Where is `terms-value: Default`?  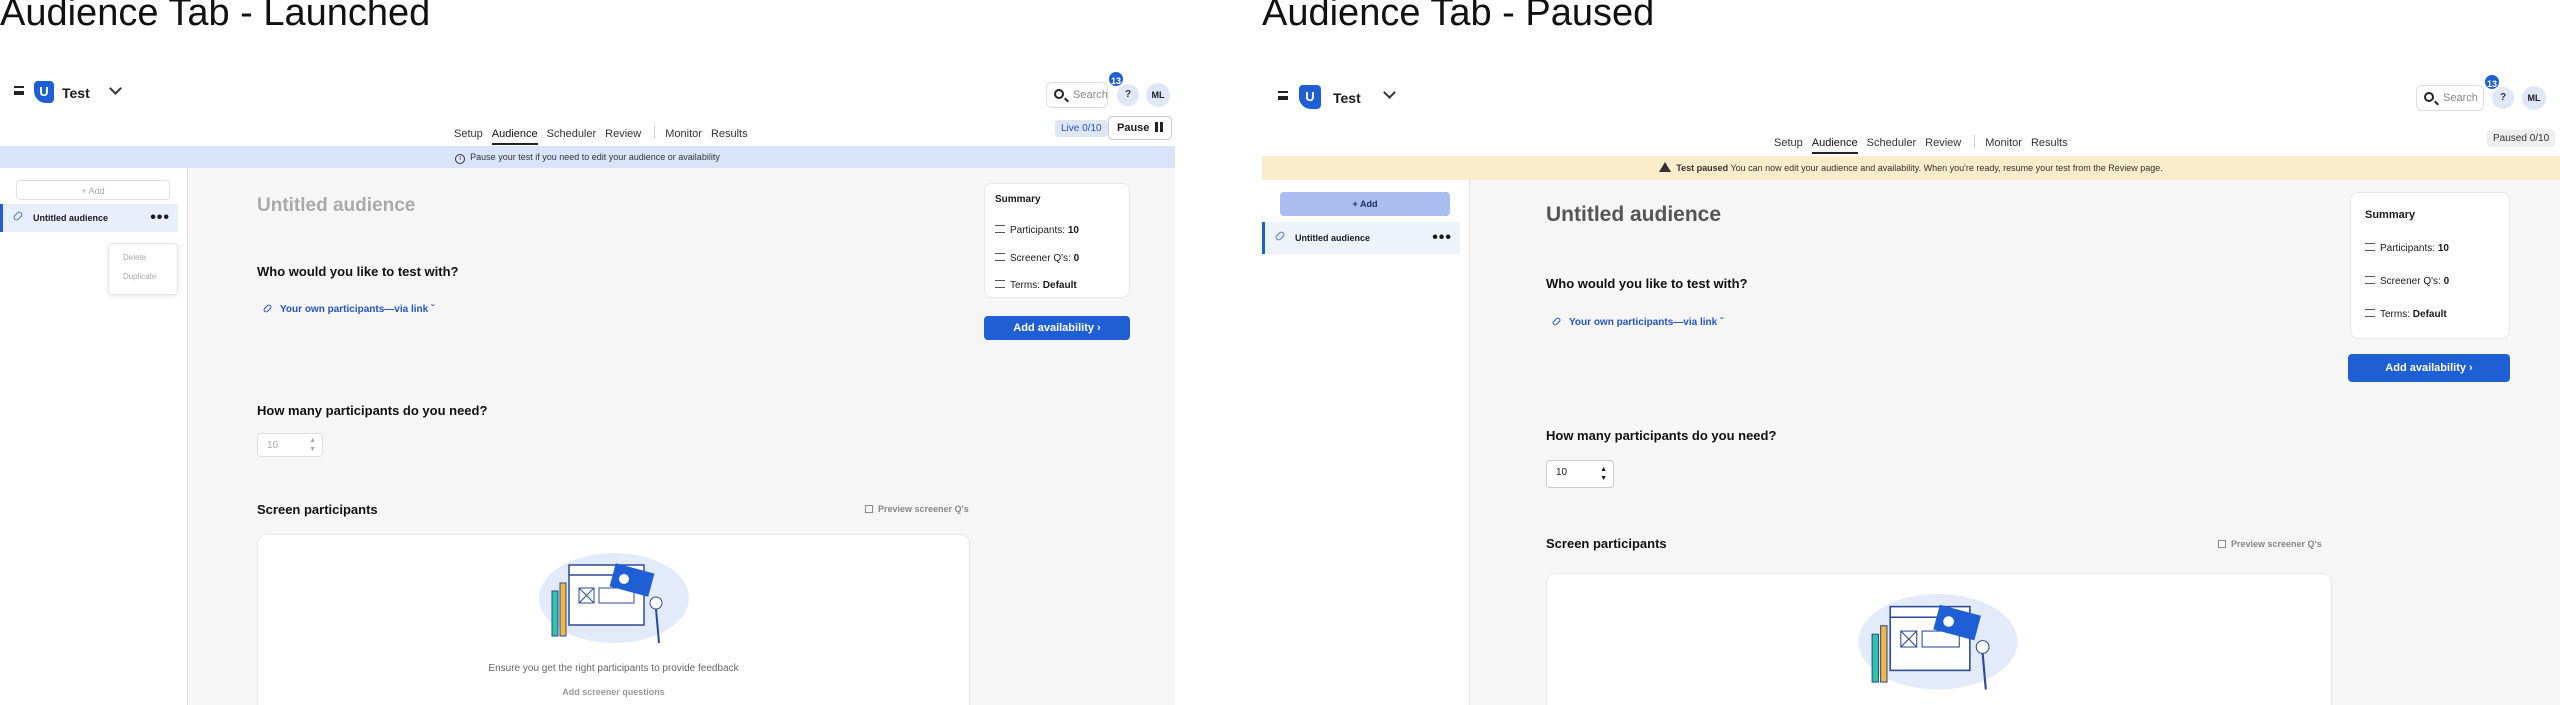 terms-value: Default is located at coordinates (1059, 285).